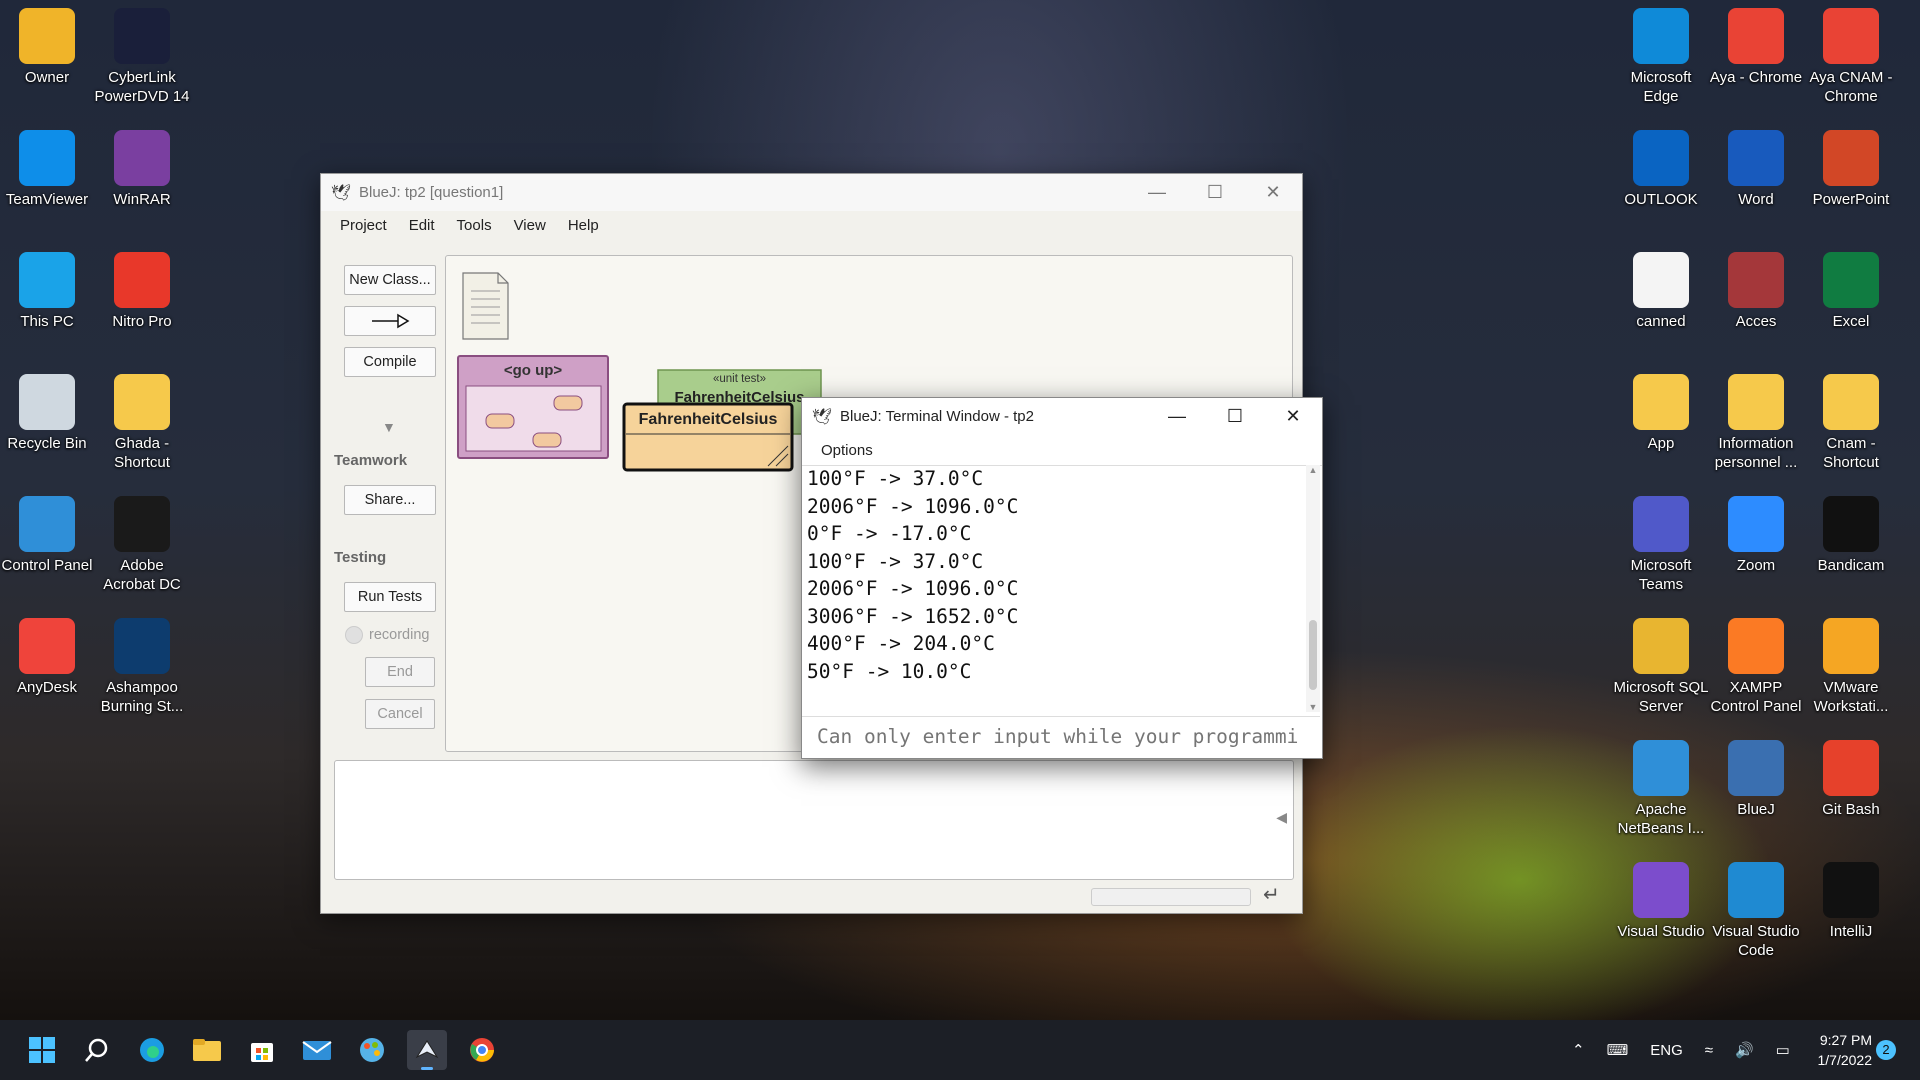 The height and width of the screenshot is (1080, 1920). I want to click on wifi-icon: ≈, so click(1709, 1050).